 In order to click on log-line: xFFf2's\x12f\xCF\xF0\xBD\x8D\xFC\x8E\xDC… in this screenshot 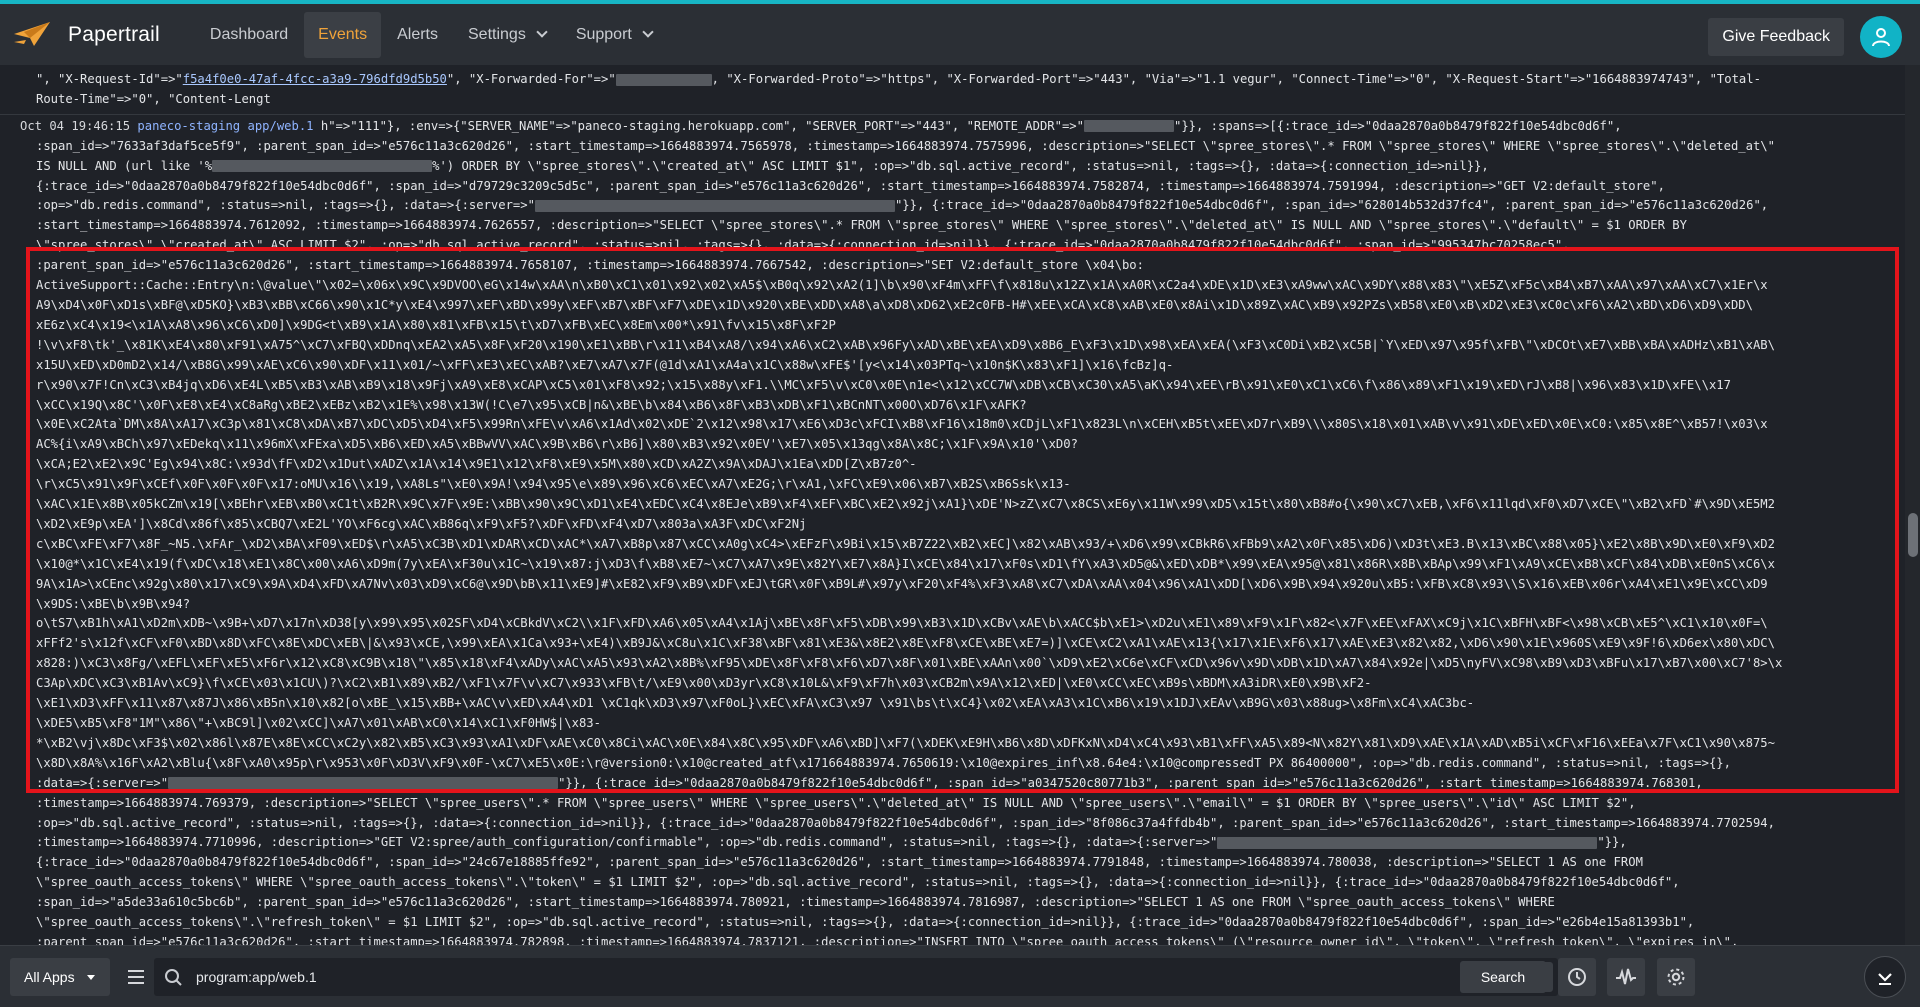, I will do `click(905, 643)`.